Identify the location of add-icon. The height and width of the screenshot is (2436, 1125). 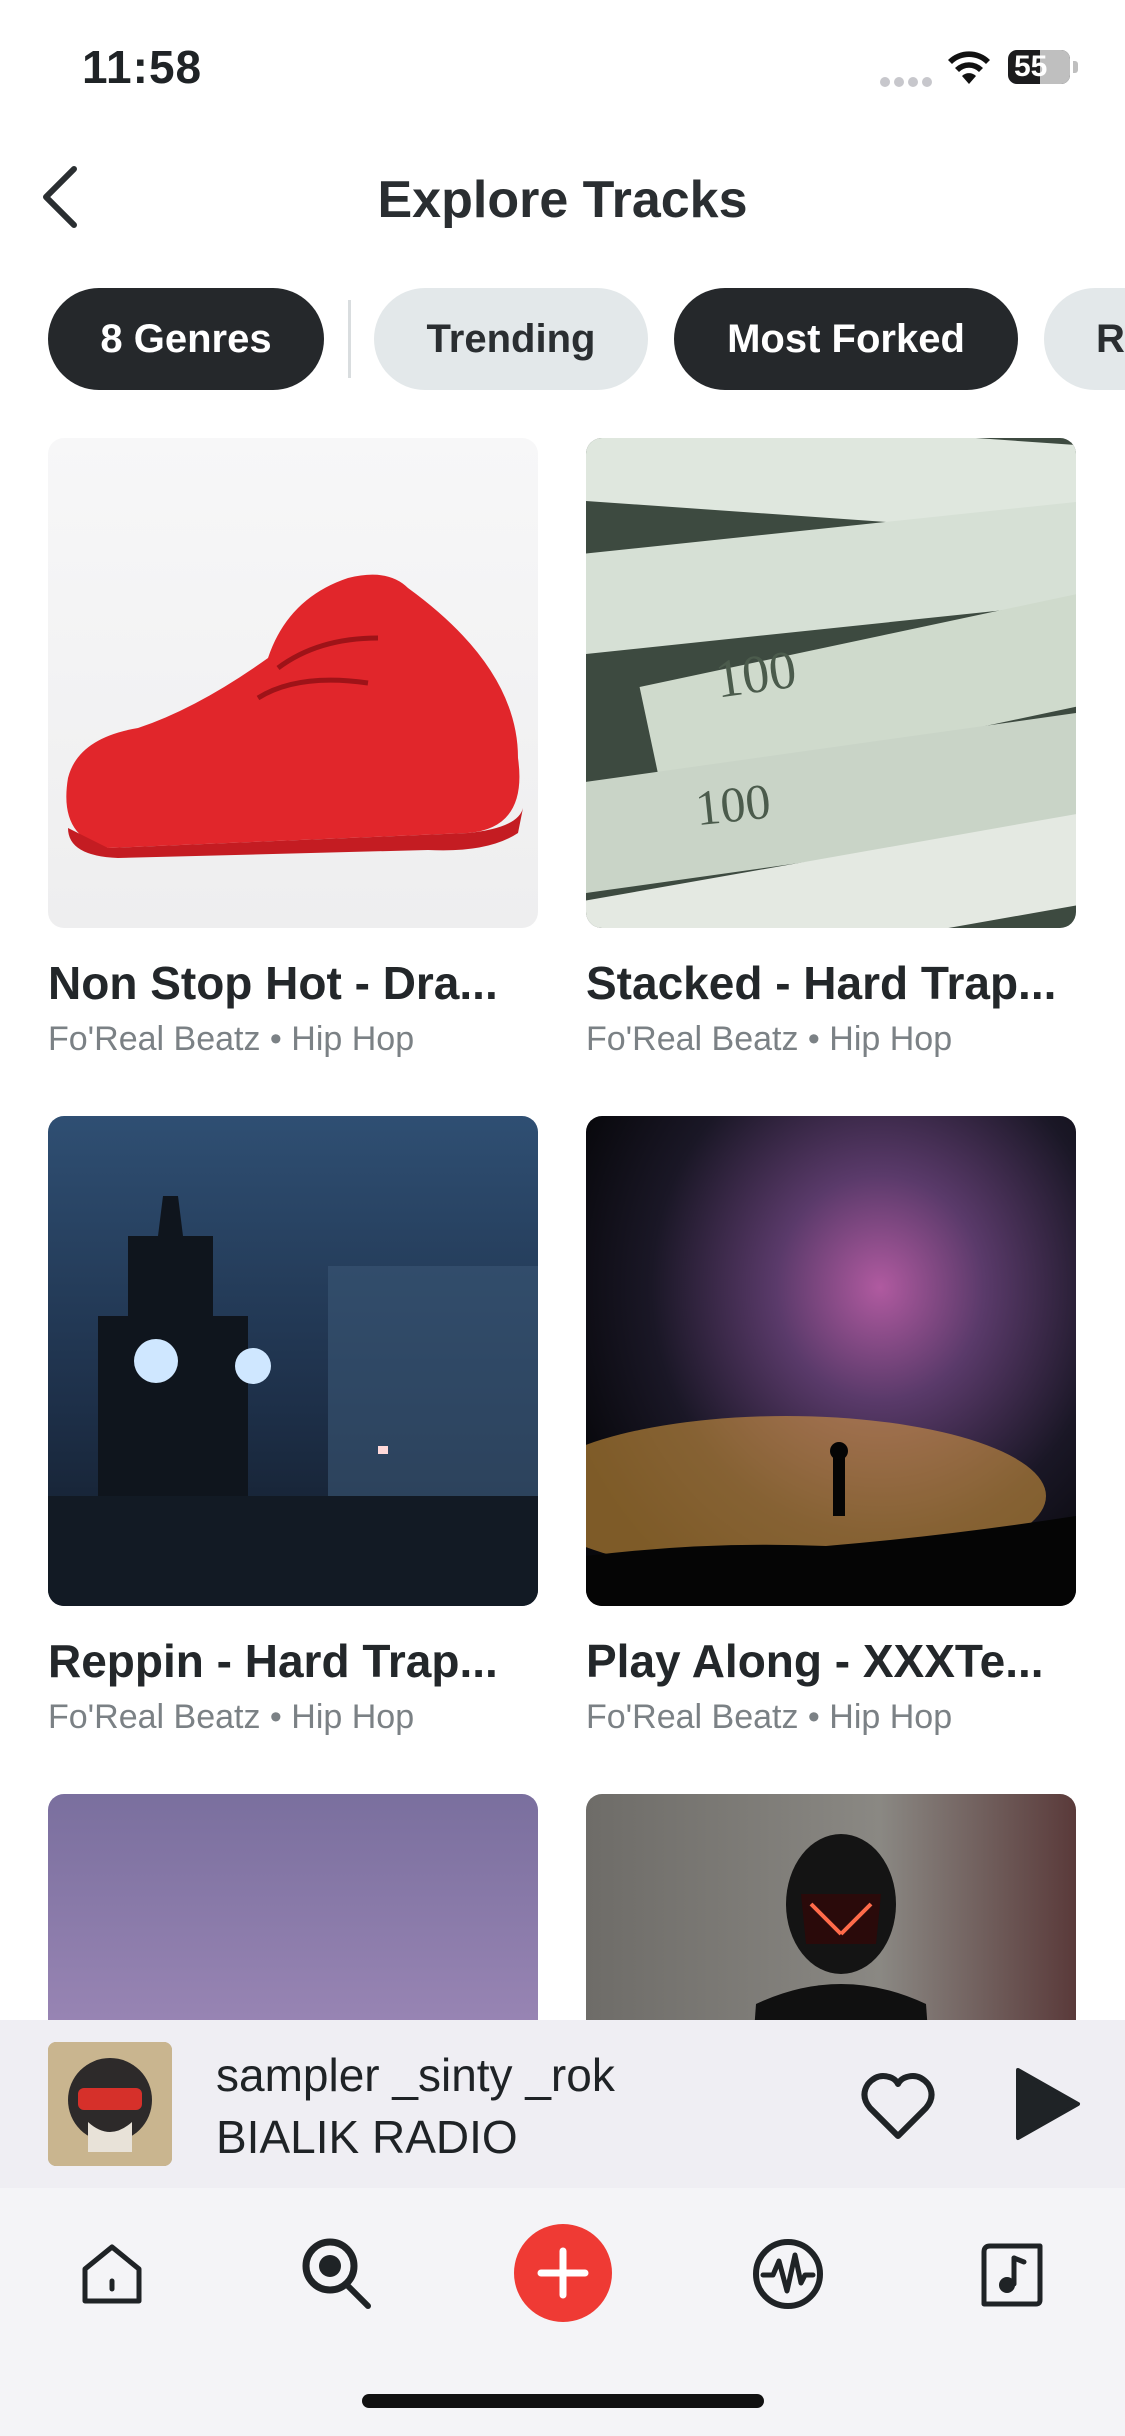
(563, 2273).